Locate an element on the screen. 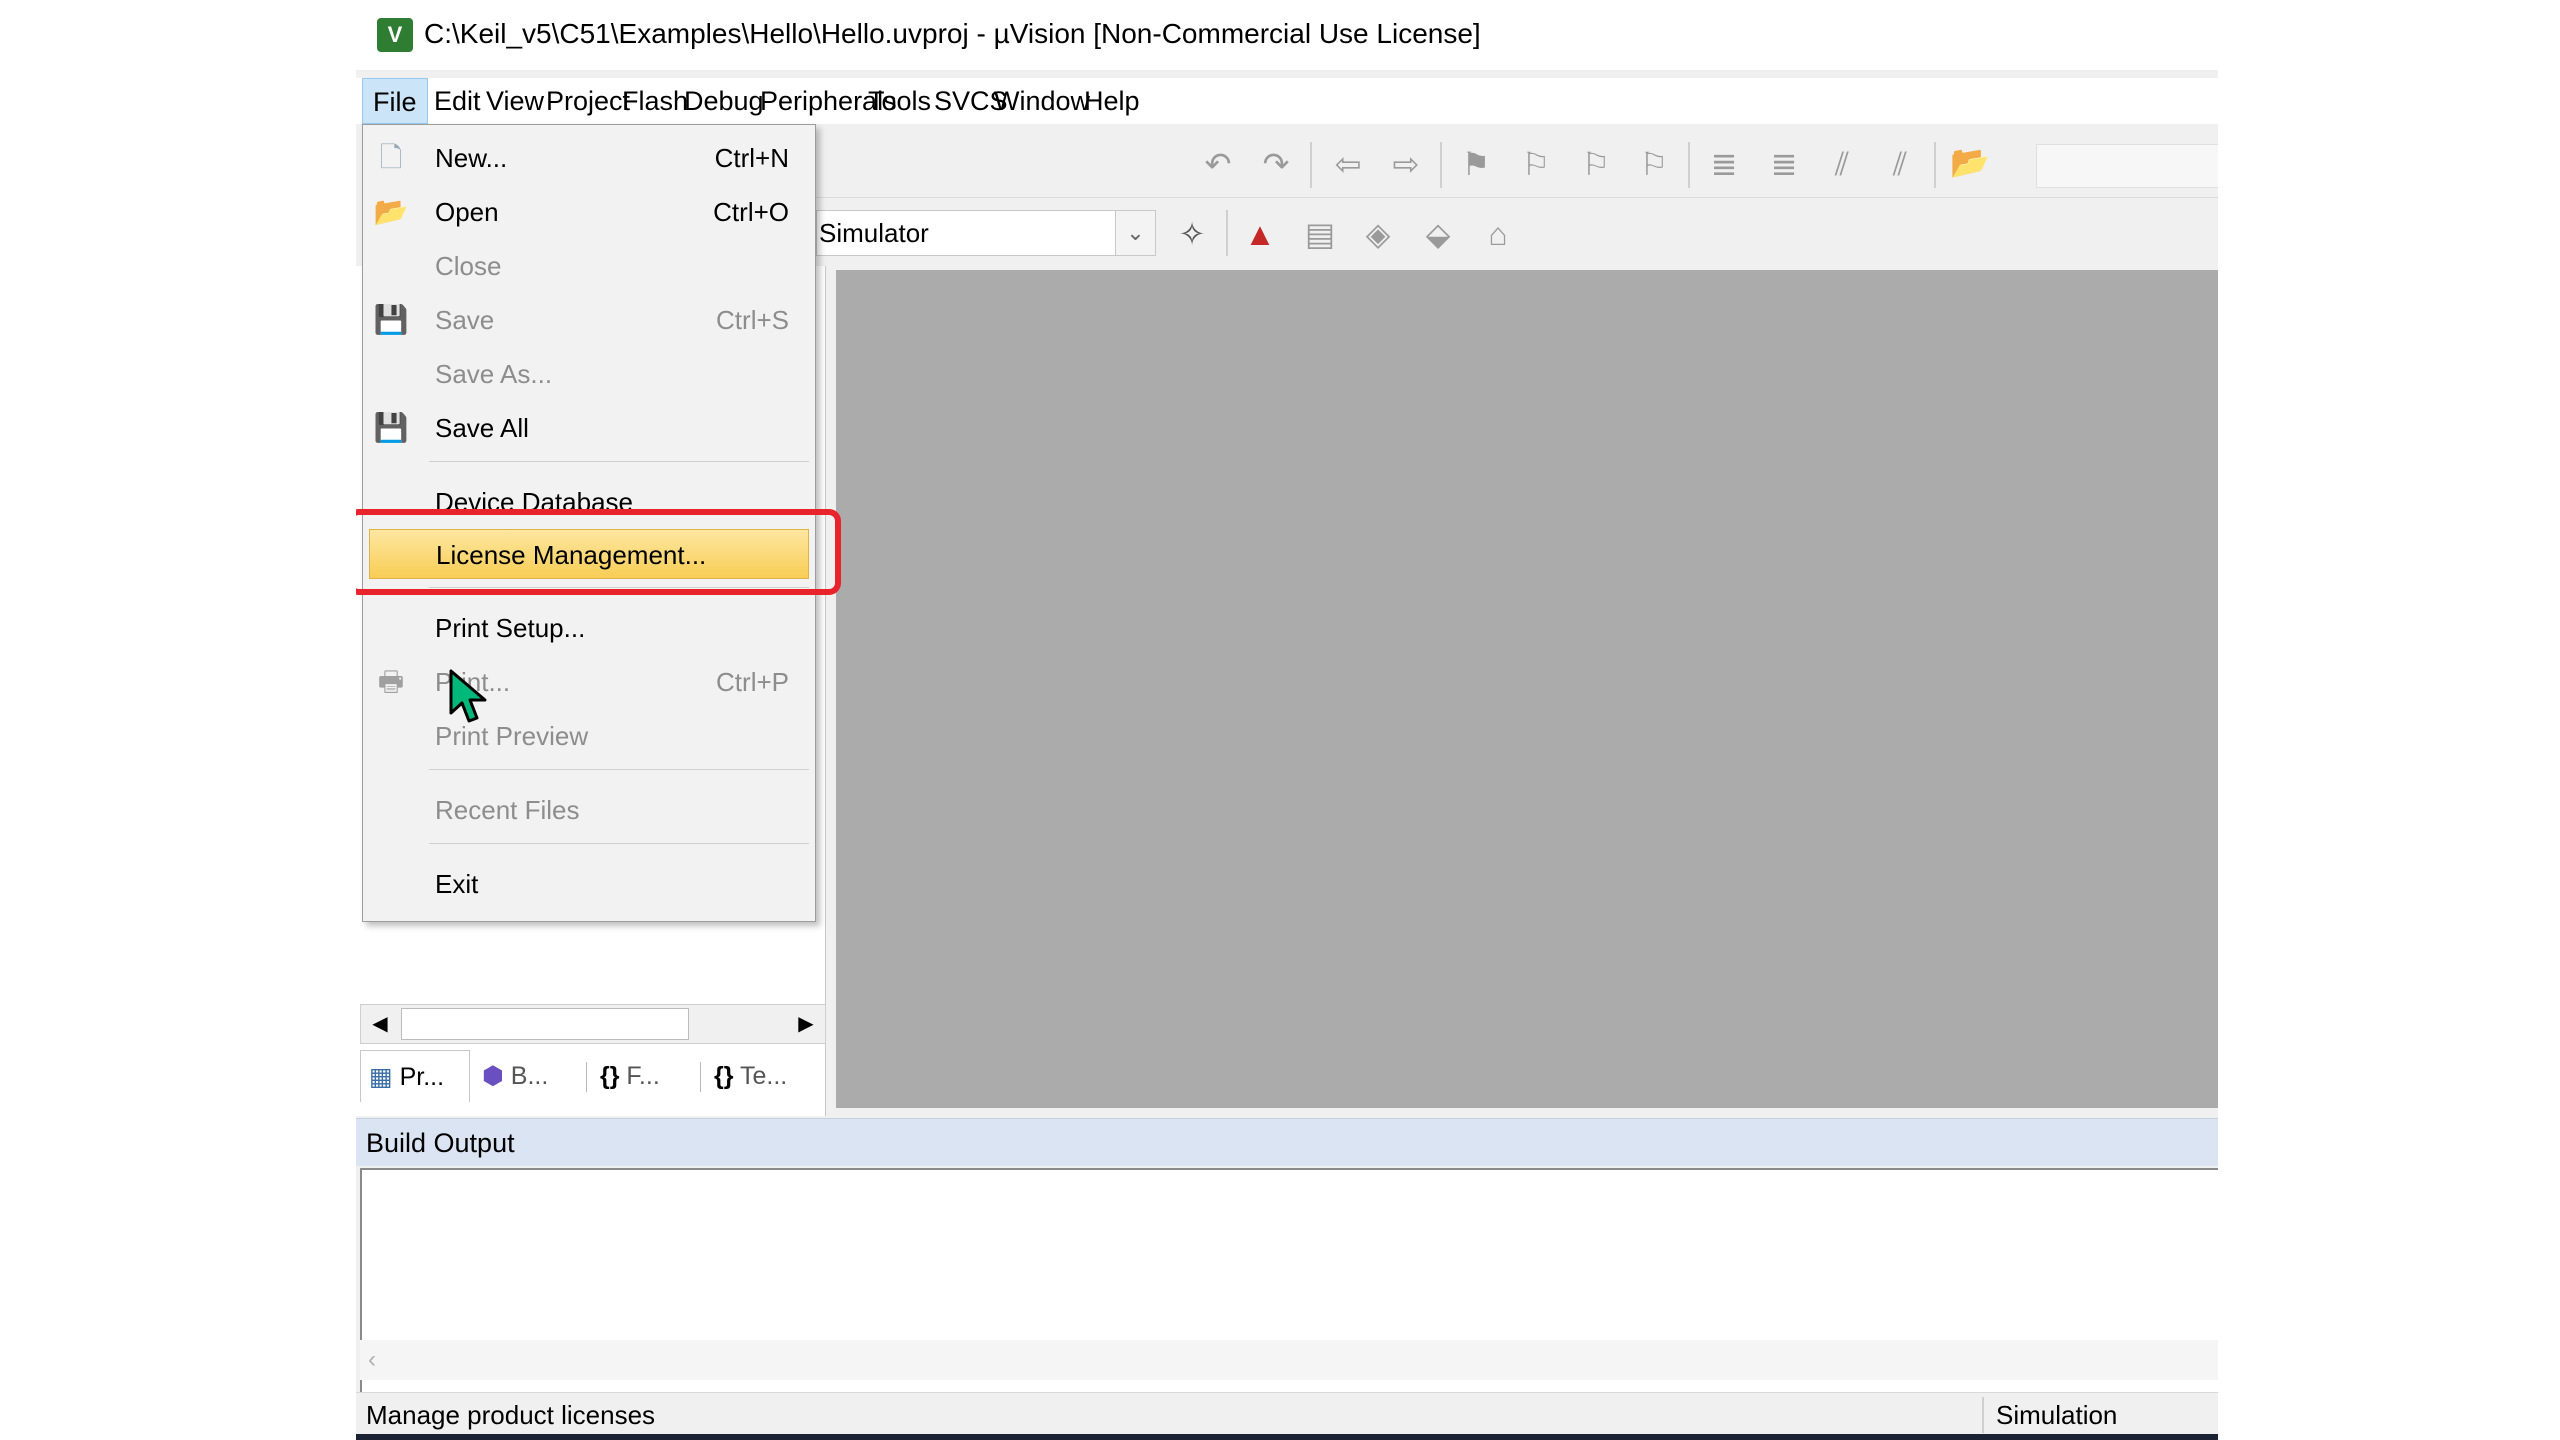 The height and width of the screenshot is (1440, 2560). scroll-thumb is located at coordinates (545, 1024).